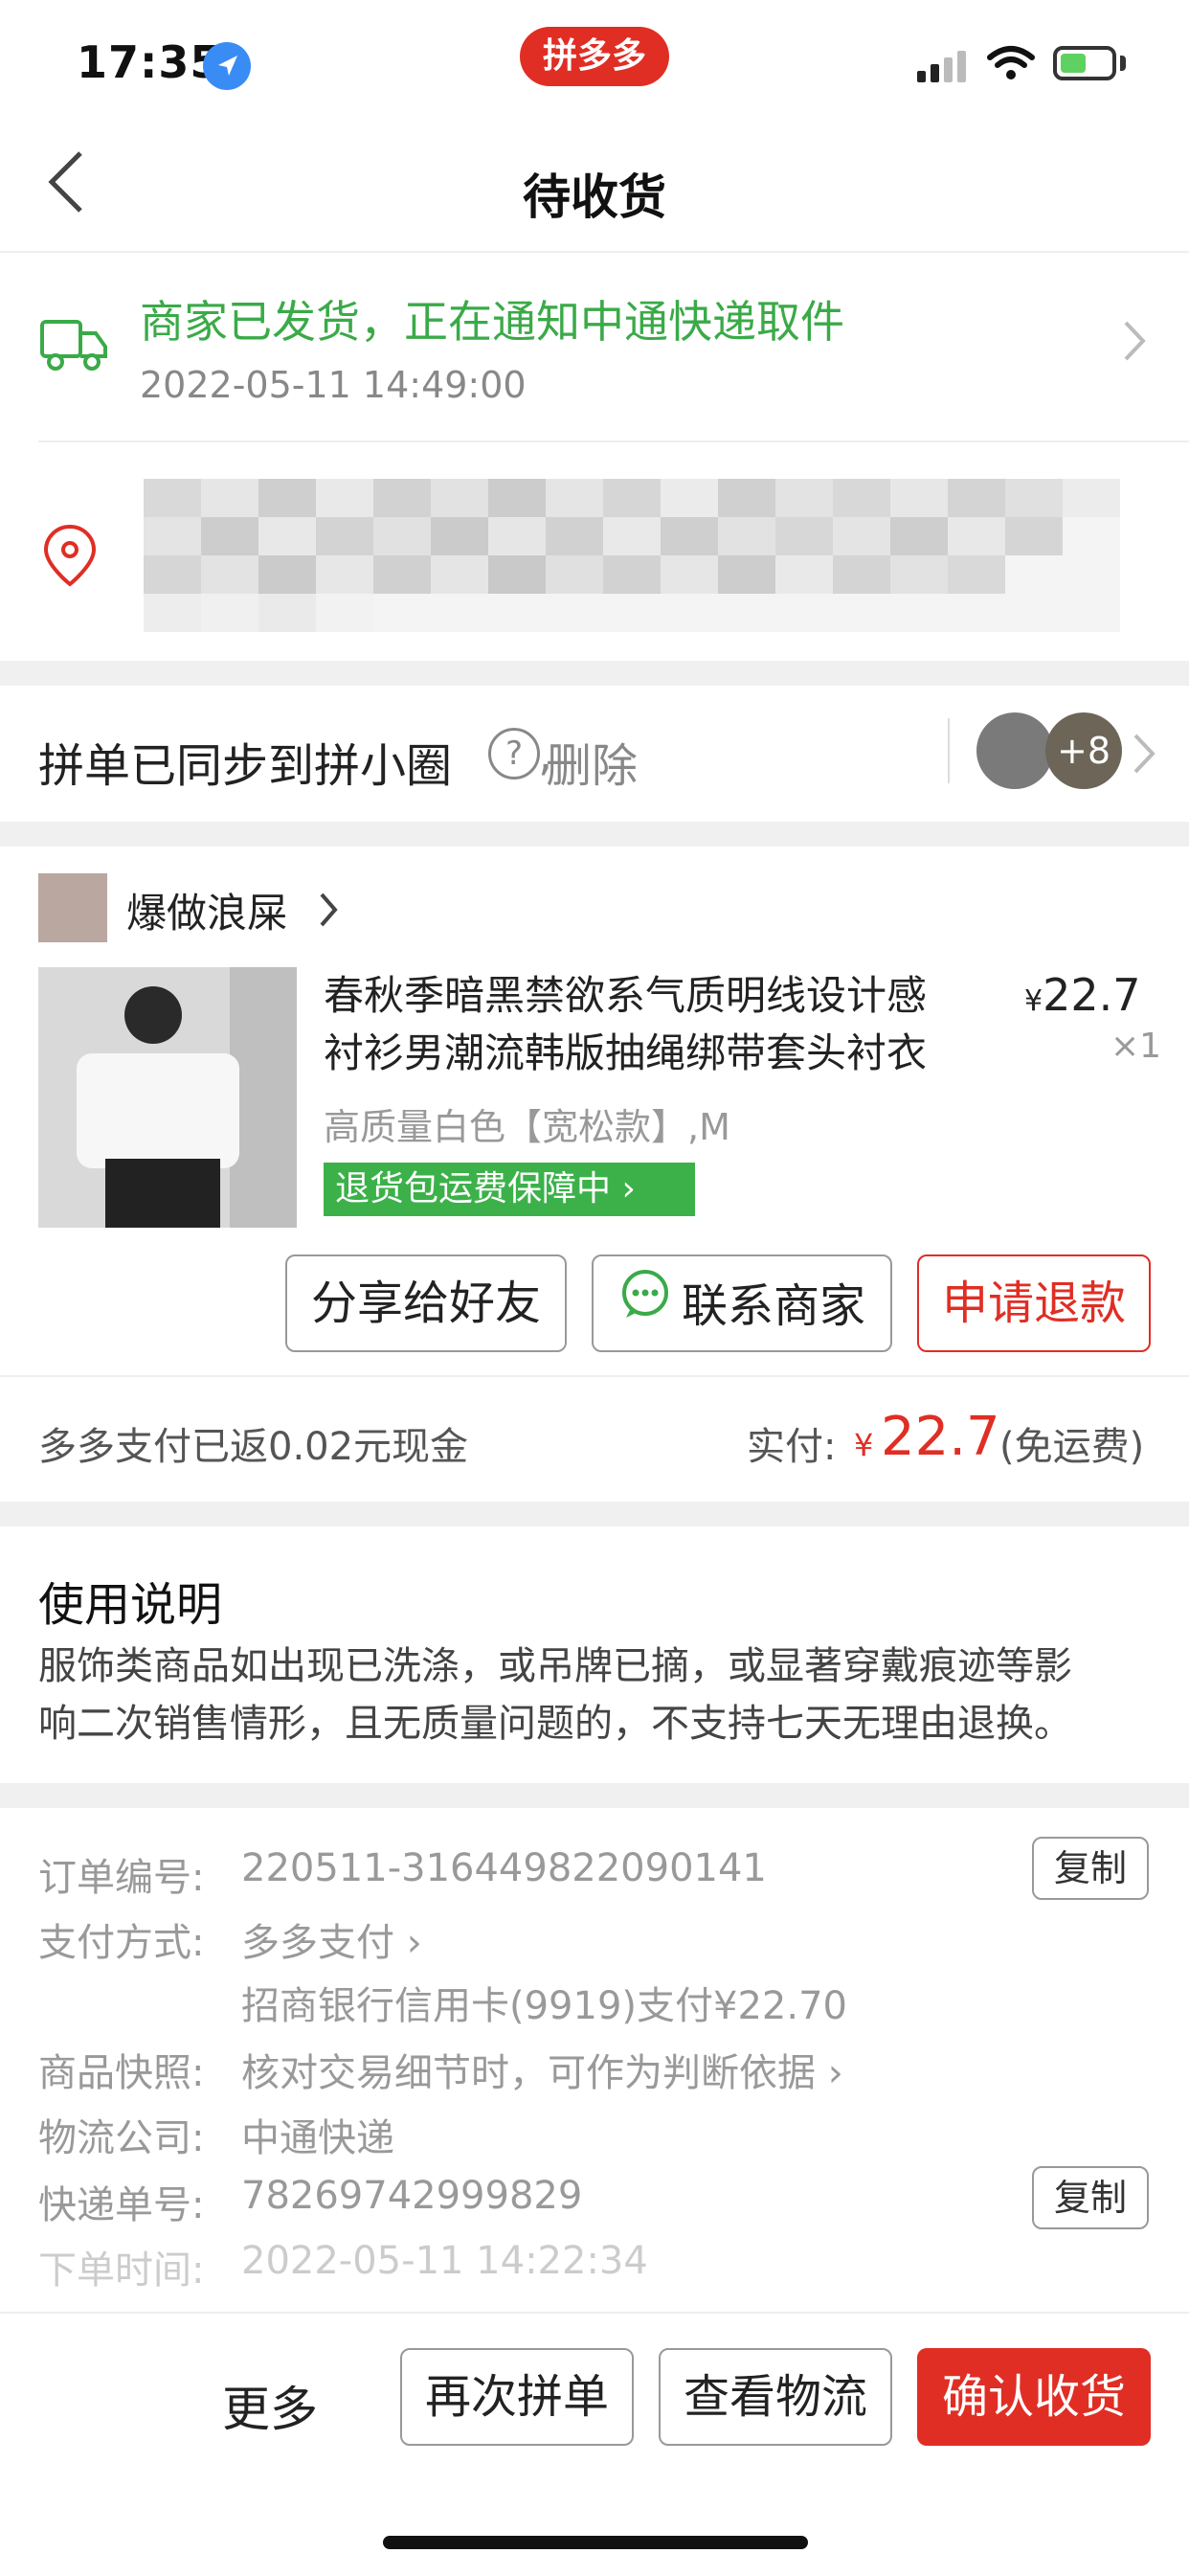 The height and width of the screenshot is (2576, 1189). Describe the element at coordinates (645, 1306) in the screenshot. I see `chat-bubble-icon` at that location.